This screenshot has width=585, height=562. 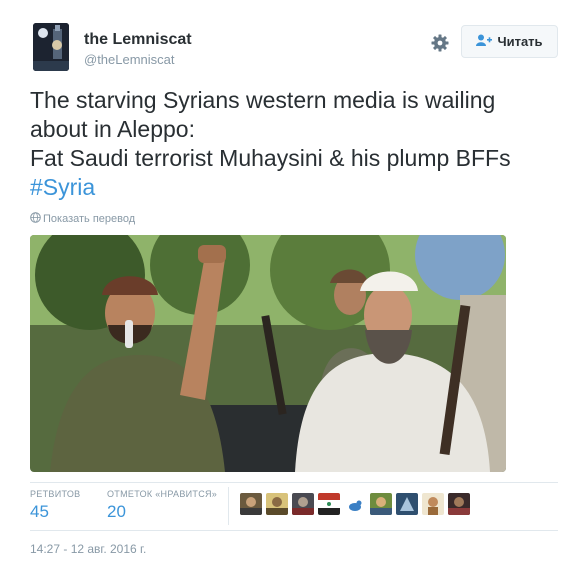 I want to click on gear-icon, so click(x=440, y=43).